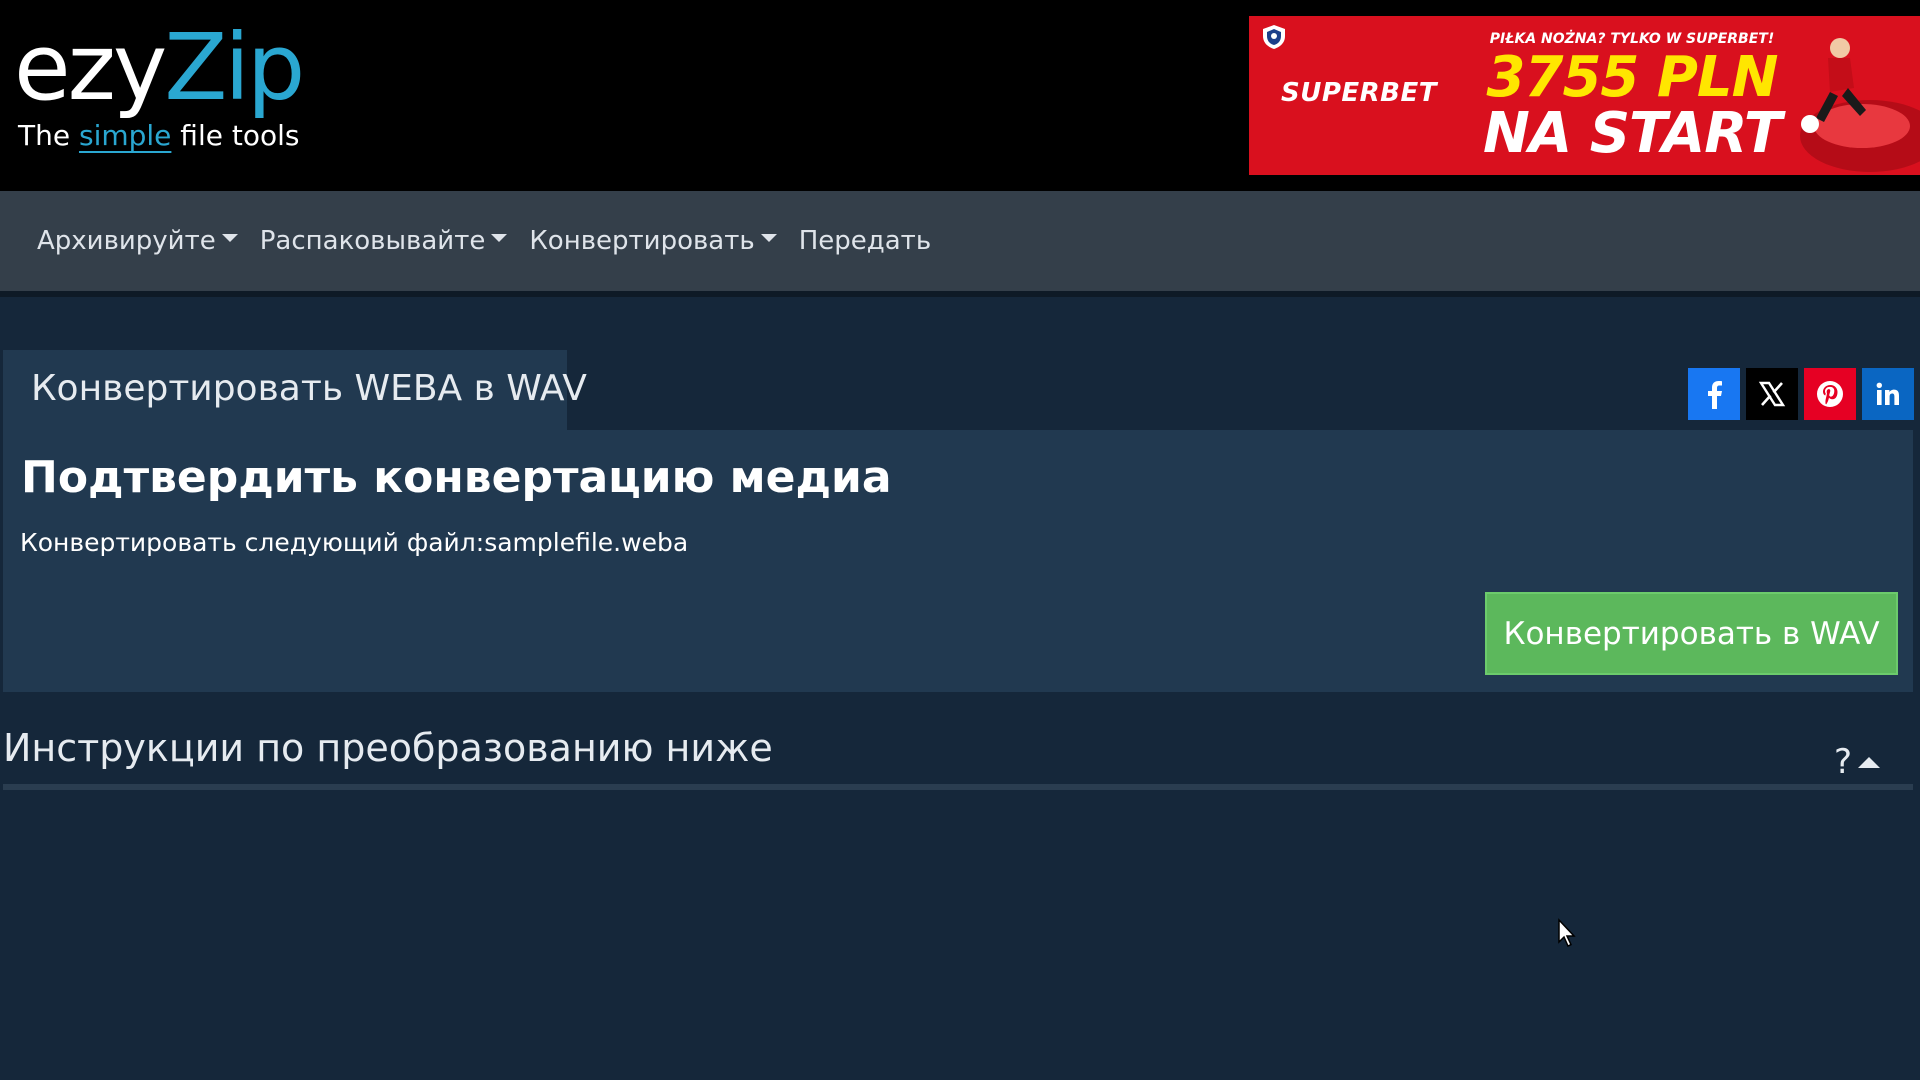  What do you see at coordinates (1691, 633) in the screenshot?
I see `convert-to-wav-button: Конвертировать в WAV` at bounding box center [1691, 633].